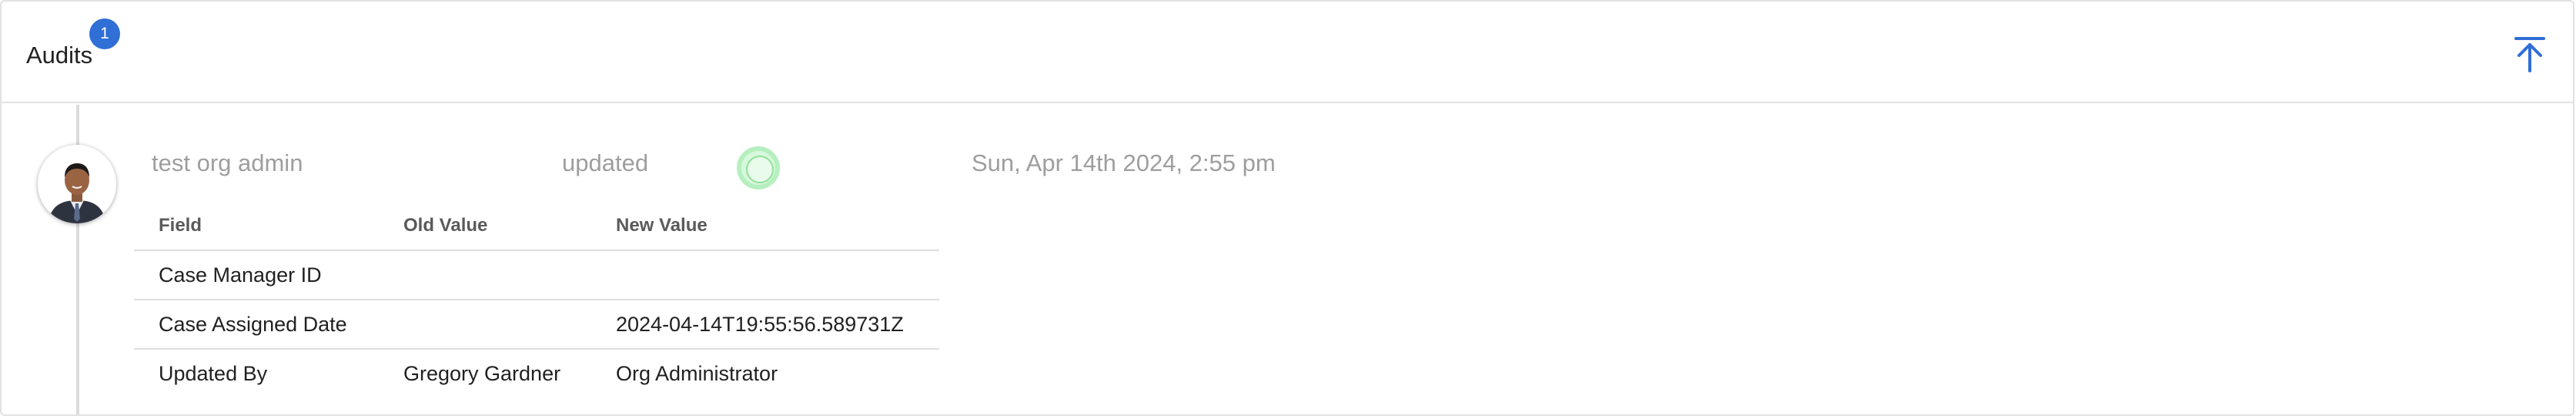 This screenshot has width=2576, height=419. I want to click on user-avatar-icon, so click(77, 184).